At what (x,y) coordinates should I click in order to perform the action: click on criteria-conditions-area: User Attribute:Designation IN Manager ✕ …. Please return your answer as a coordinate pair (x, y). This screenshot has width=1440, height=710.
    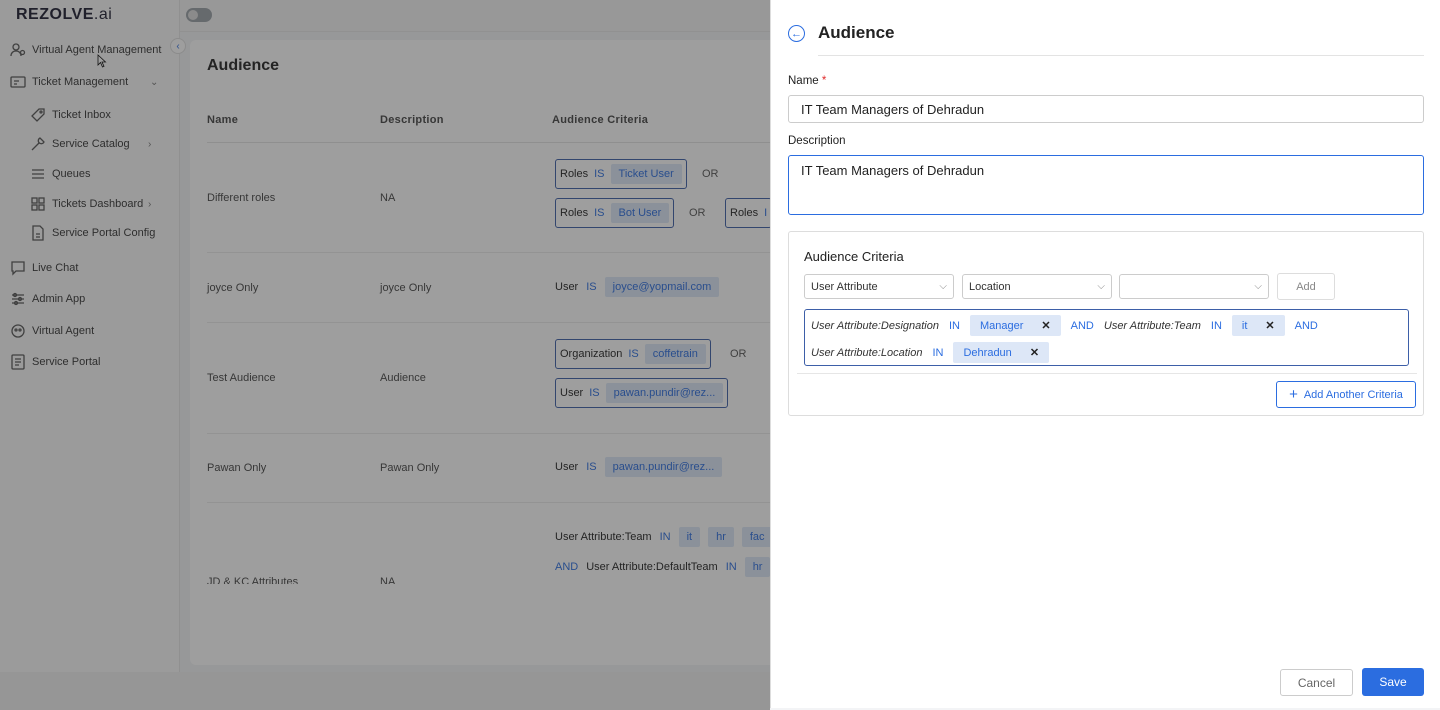
    Looking at the image, I should click on (1106, 337).